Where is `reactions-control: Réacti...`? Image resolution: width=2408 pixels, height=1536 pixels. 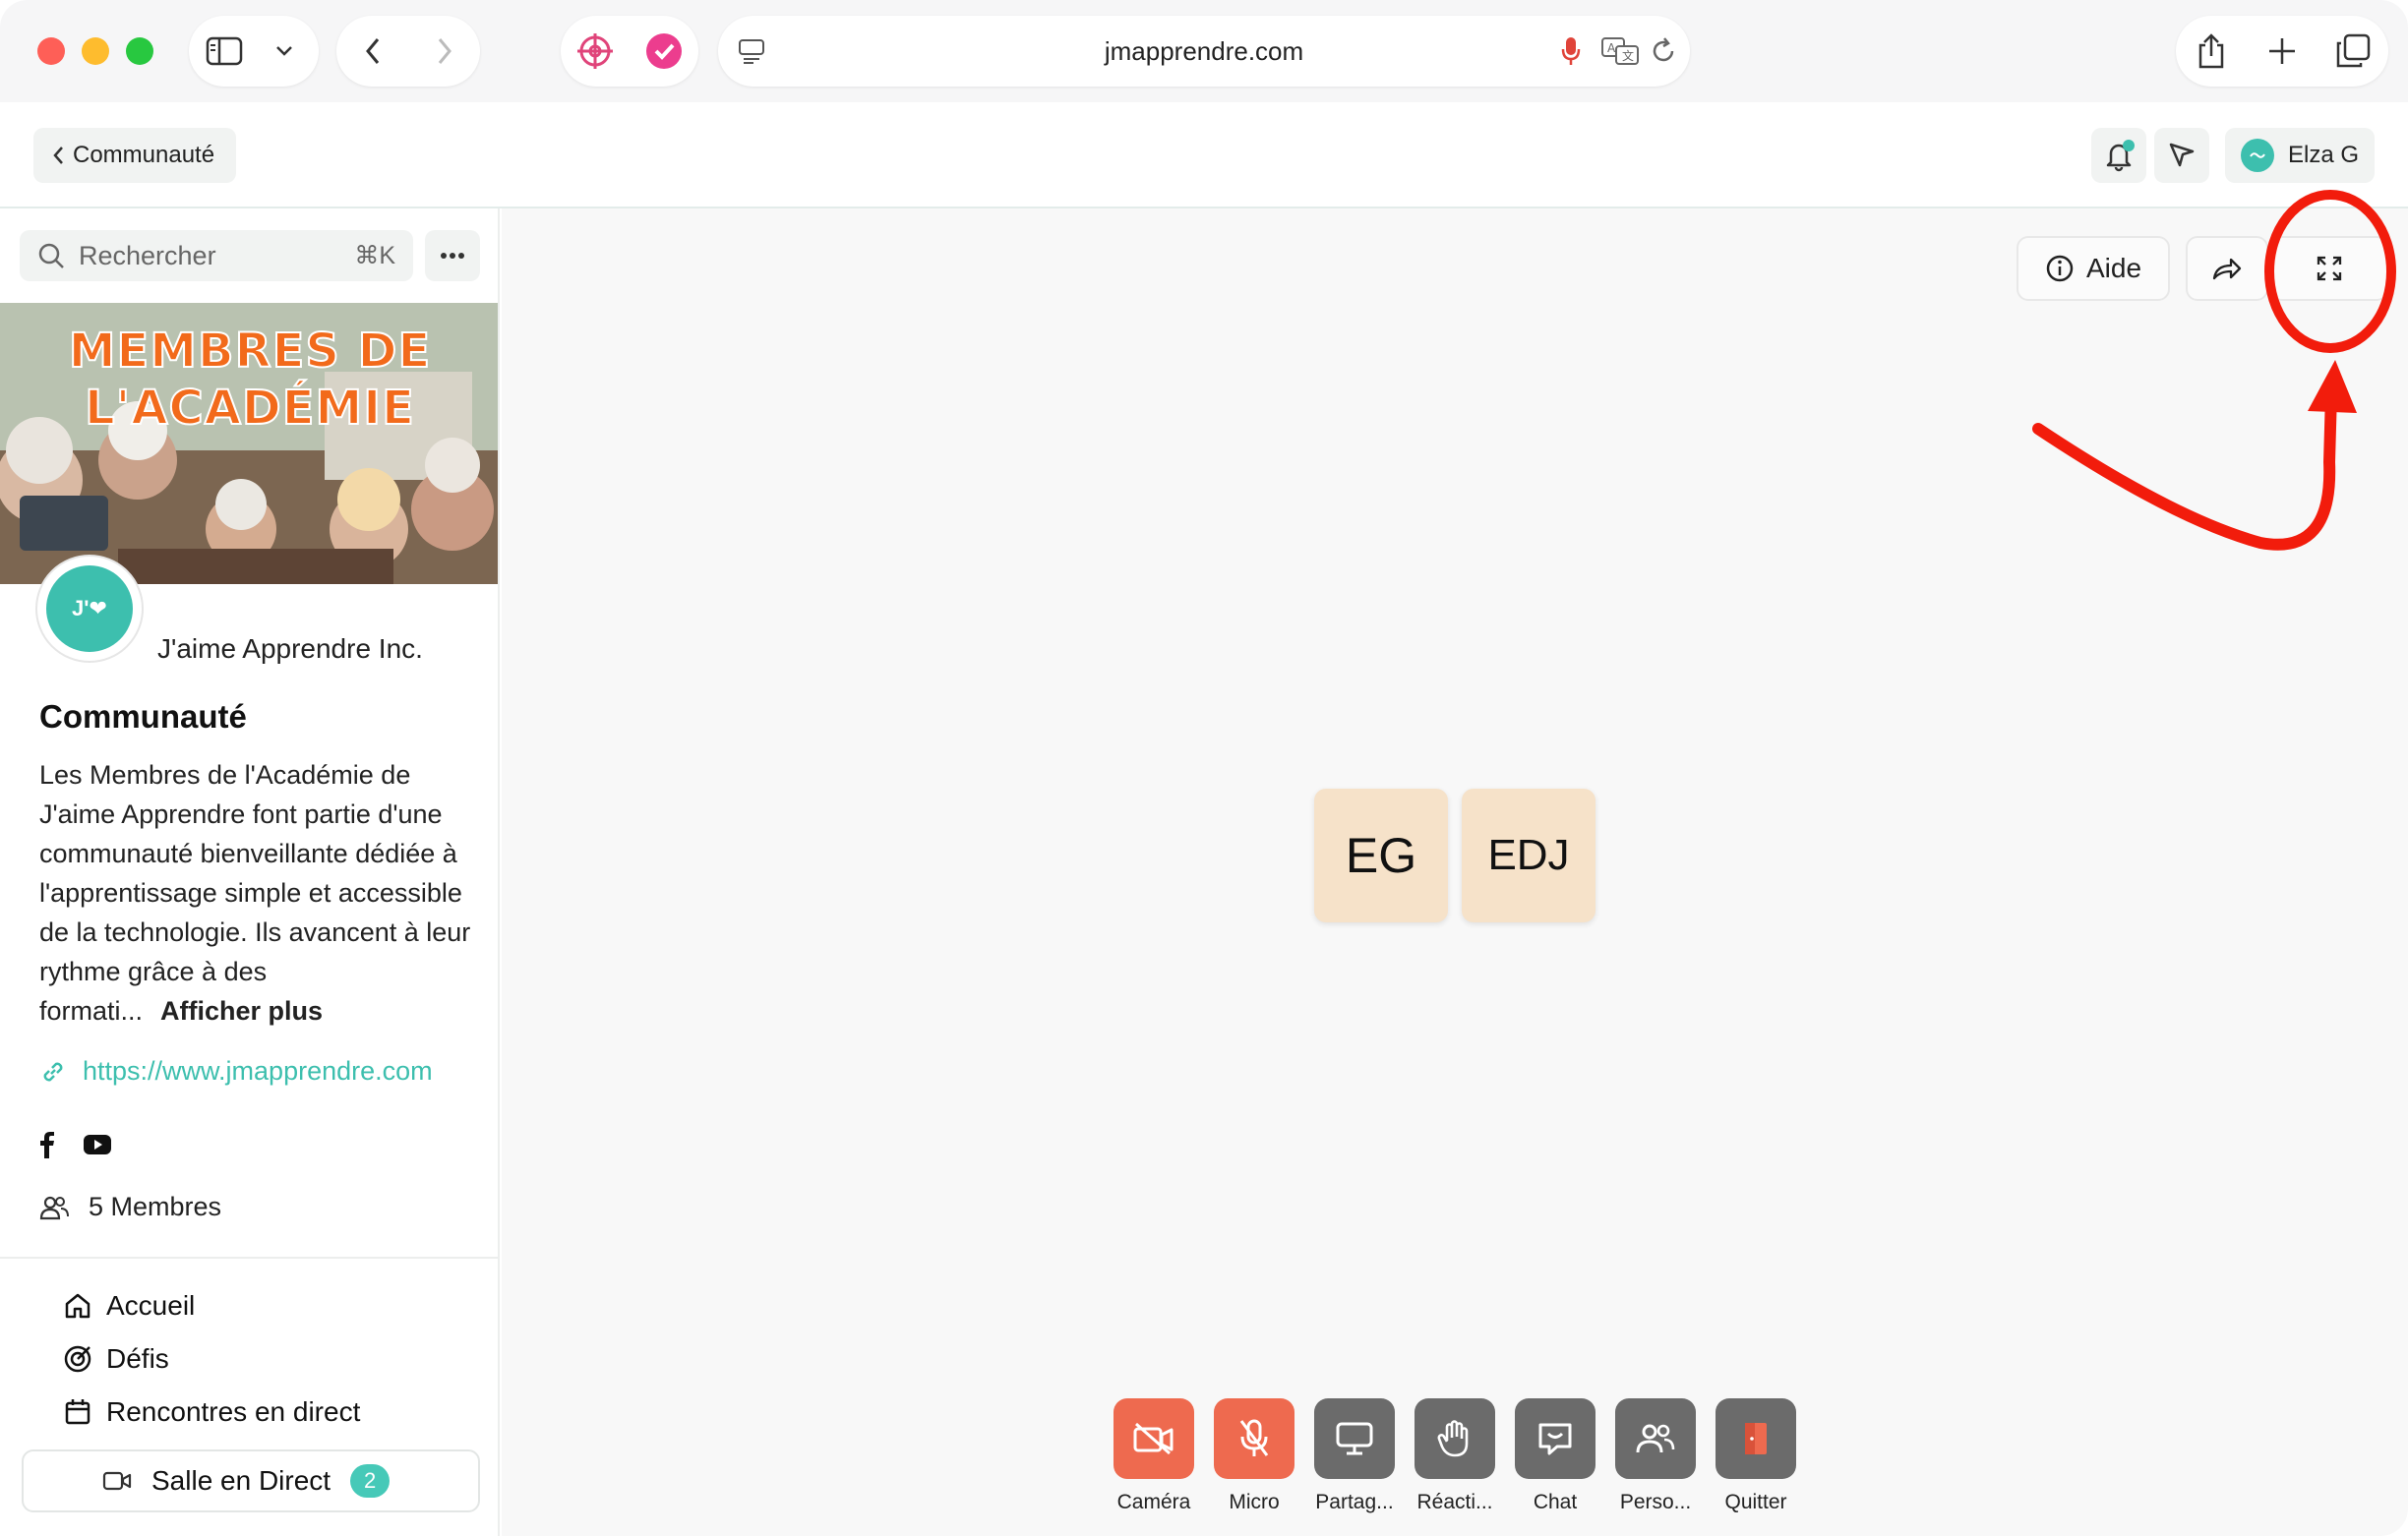 reactions-control: Réacti... is located at coordinates (1455, 1456).